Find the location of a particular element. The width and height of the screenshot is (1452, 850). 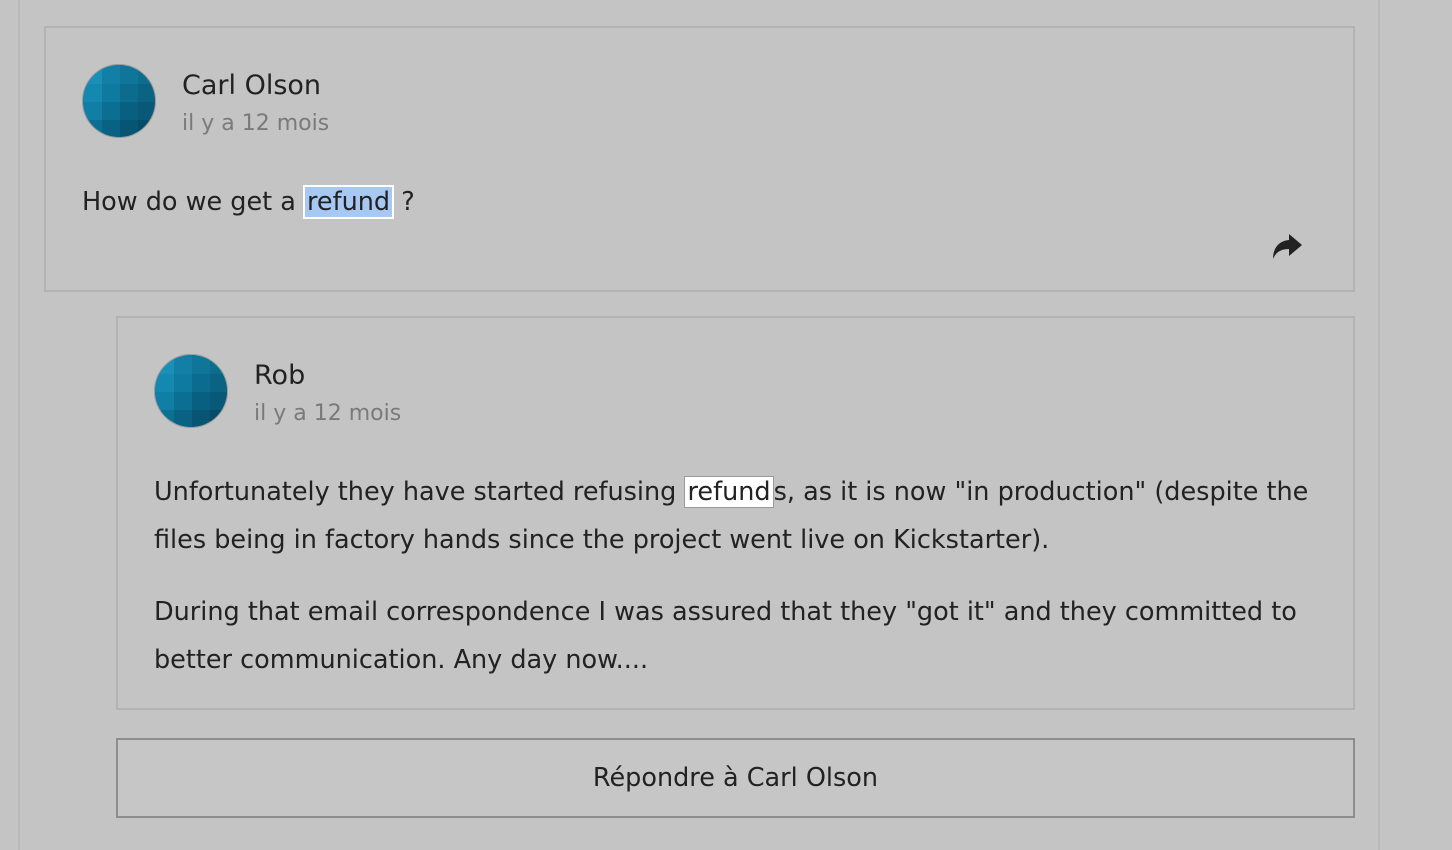

comment-text: ? is located at coordinates (404, 202).